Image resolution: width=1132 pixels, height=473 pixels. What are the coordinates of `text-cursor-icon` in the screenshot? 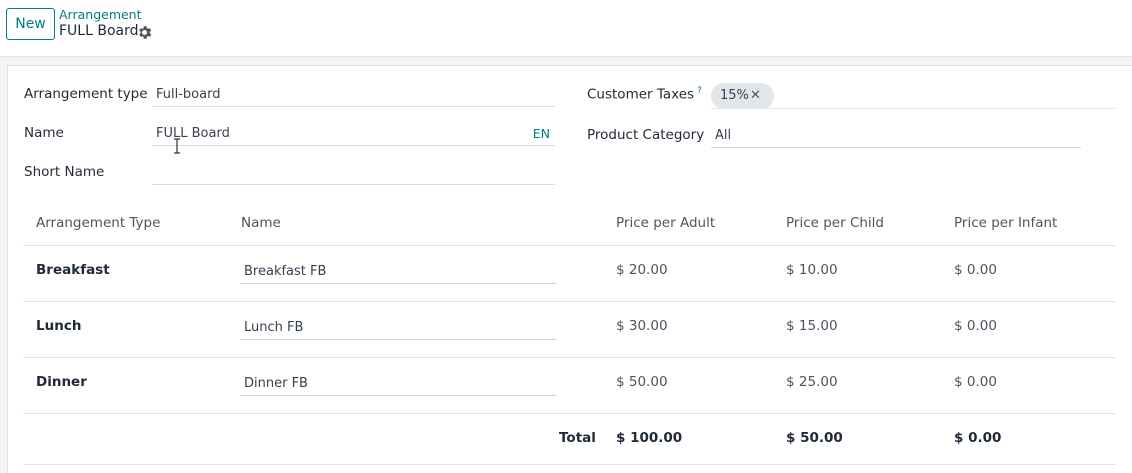 It's located at (177, 146).